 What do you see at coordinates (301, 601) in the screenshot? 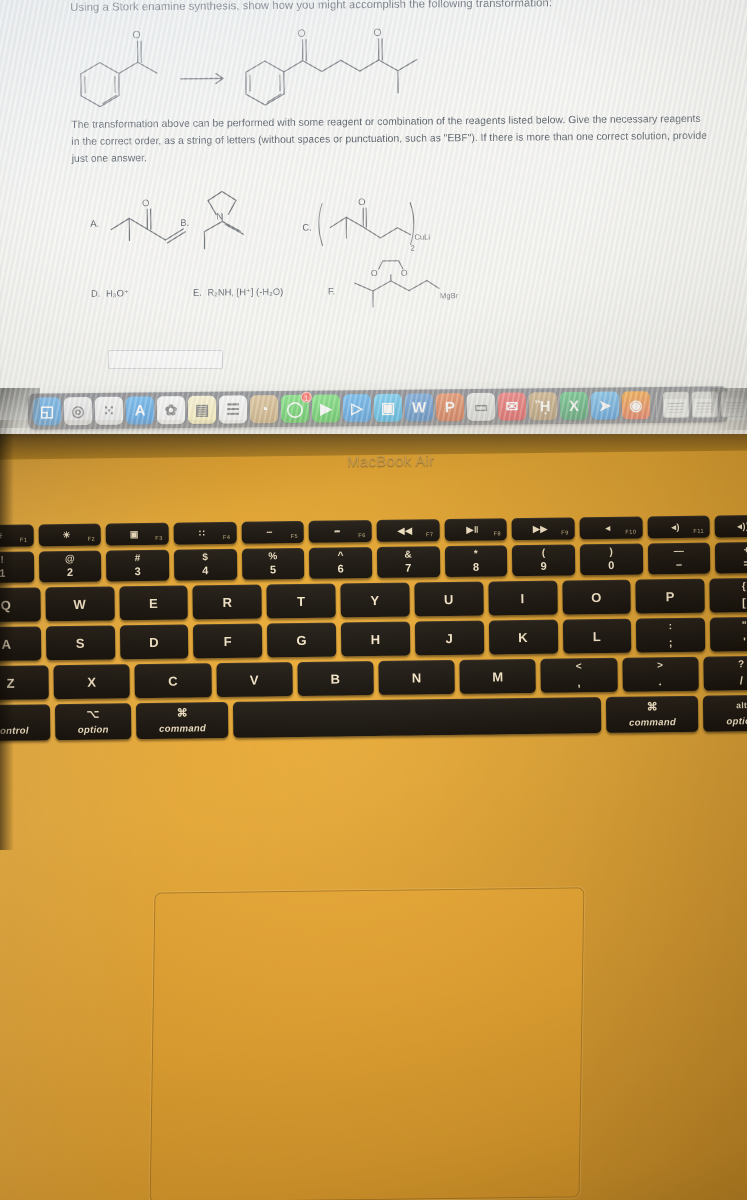
I see `key-t: T` at bounding box center [301, 601].